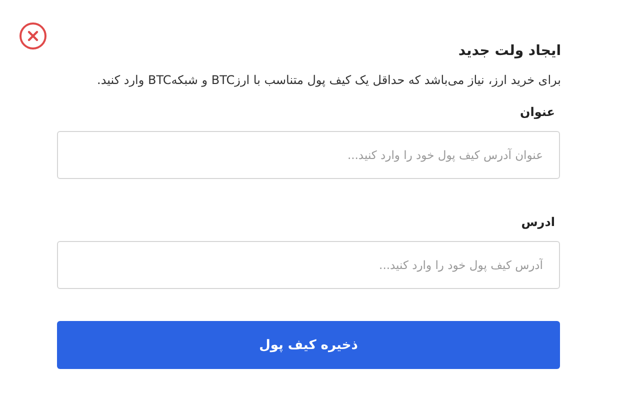 The height and width of the screenshot is (417, 617). I want to click on description-text: برای خرید ارز، نیاز می‌باشد که حداقل یک کیف پول متناسب با ارزBTC و شبکهBTC وارد کنید., so click(328, 80).